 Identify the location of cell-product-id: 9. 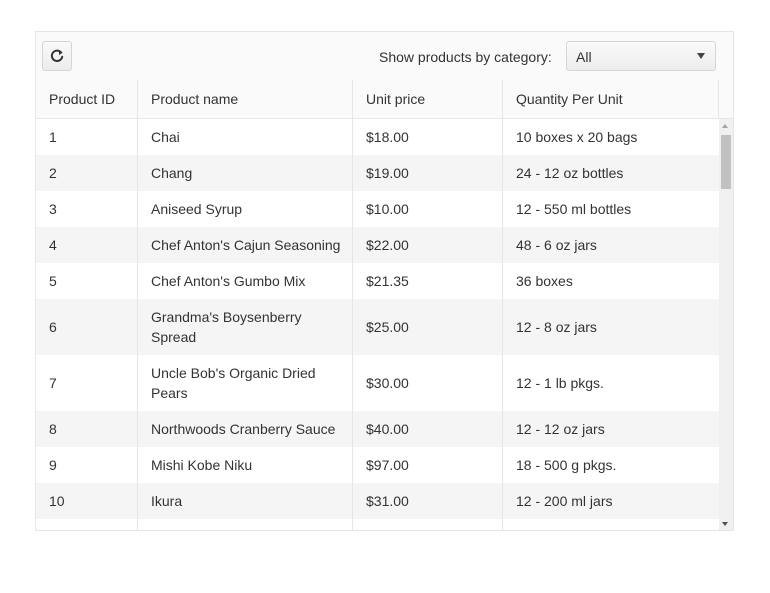
(87, 465).